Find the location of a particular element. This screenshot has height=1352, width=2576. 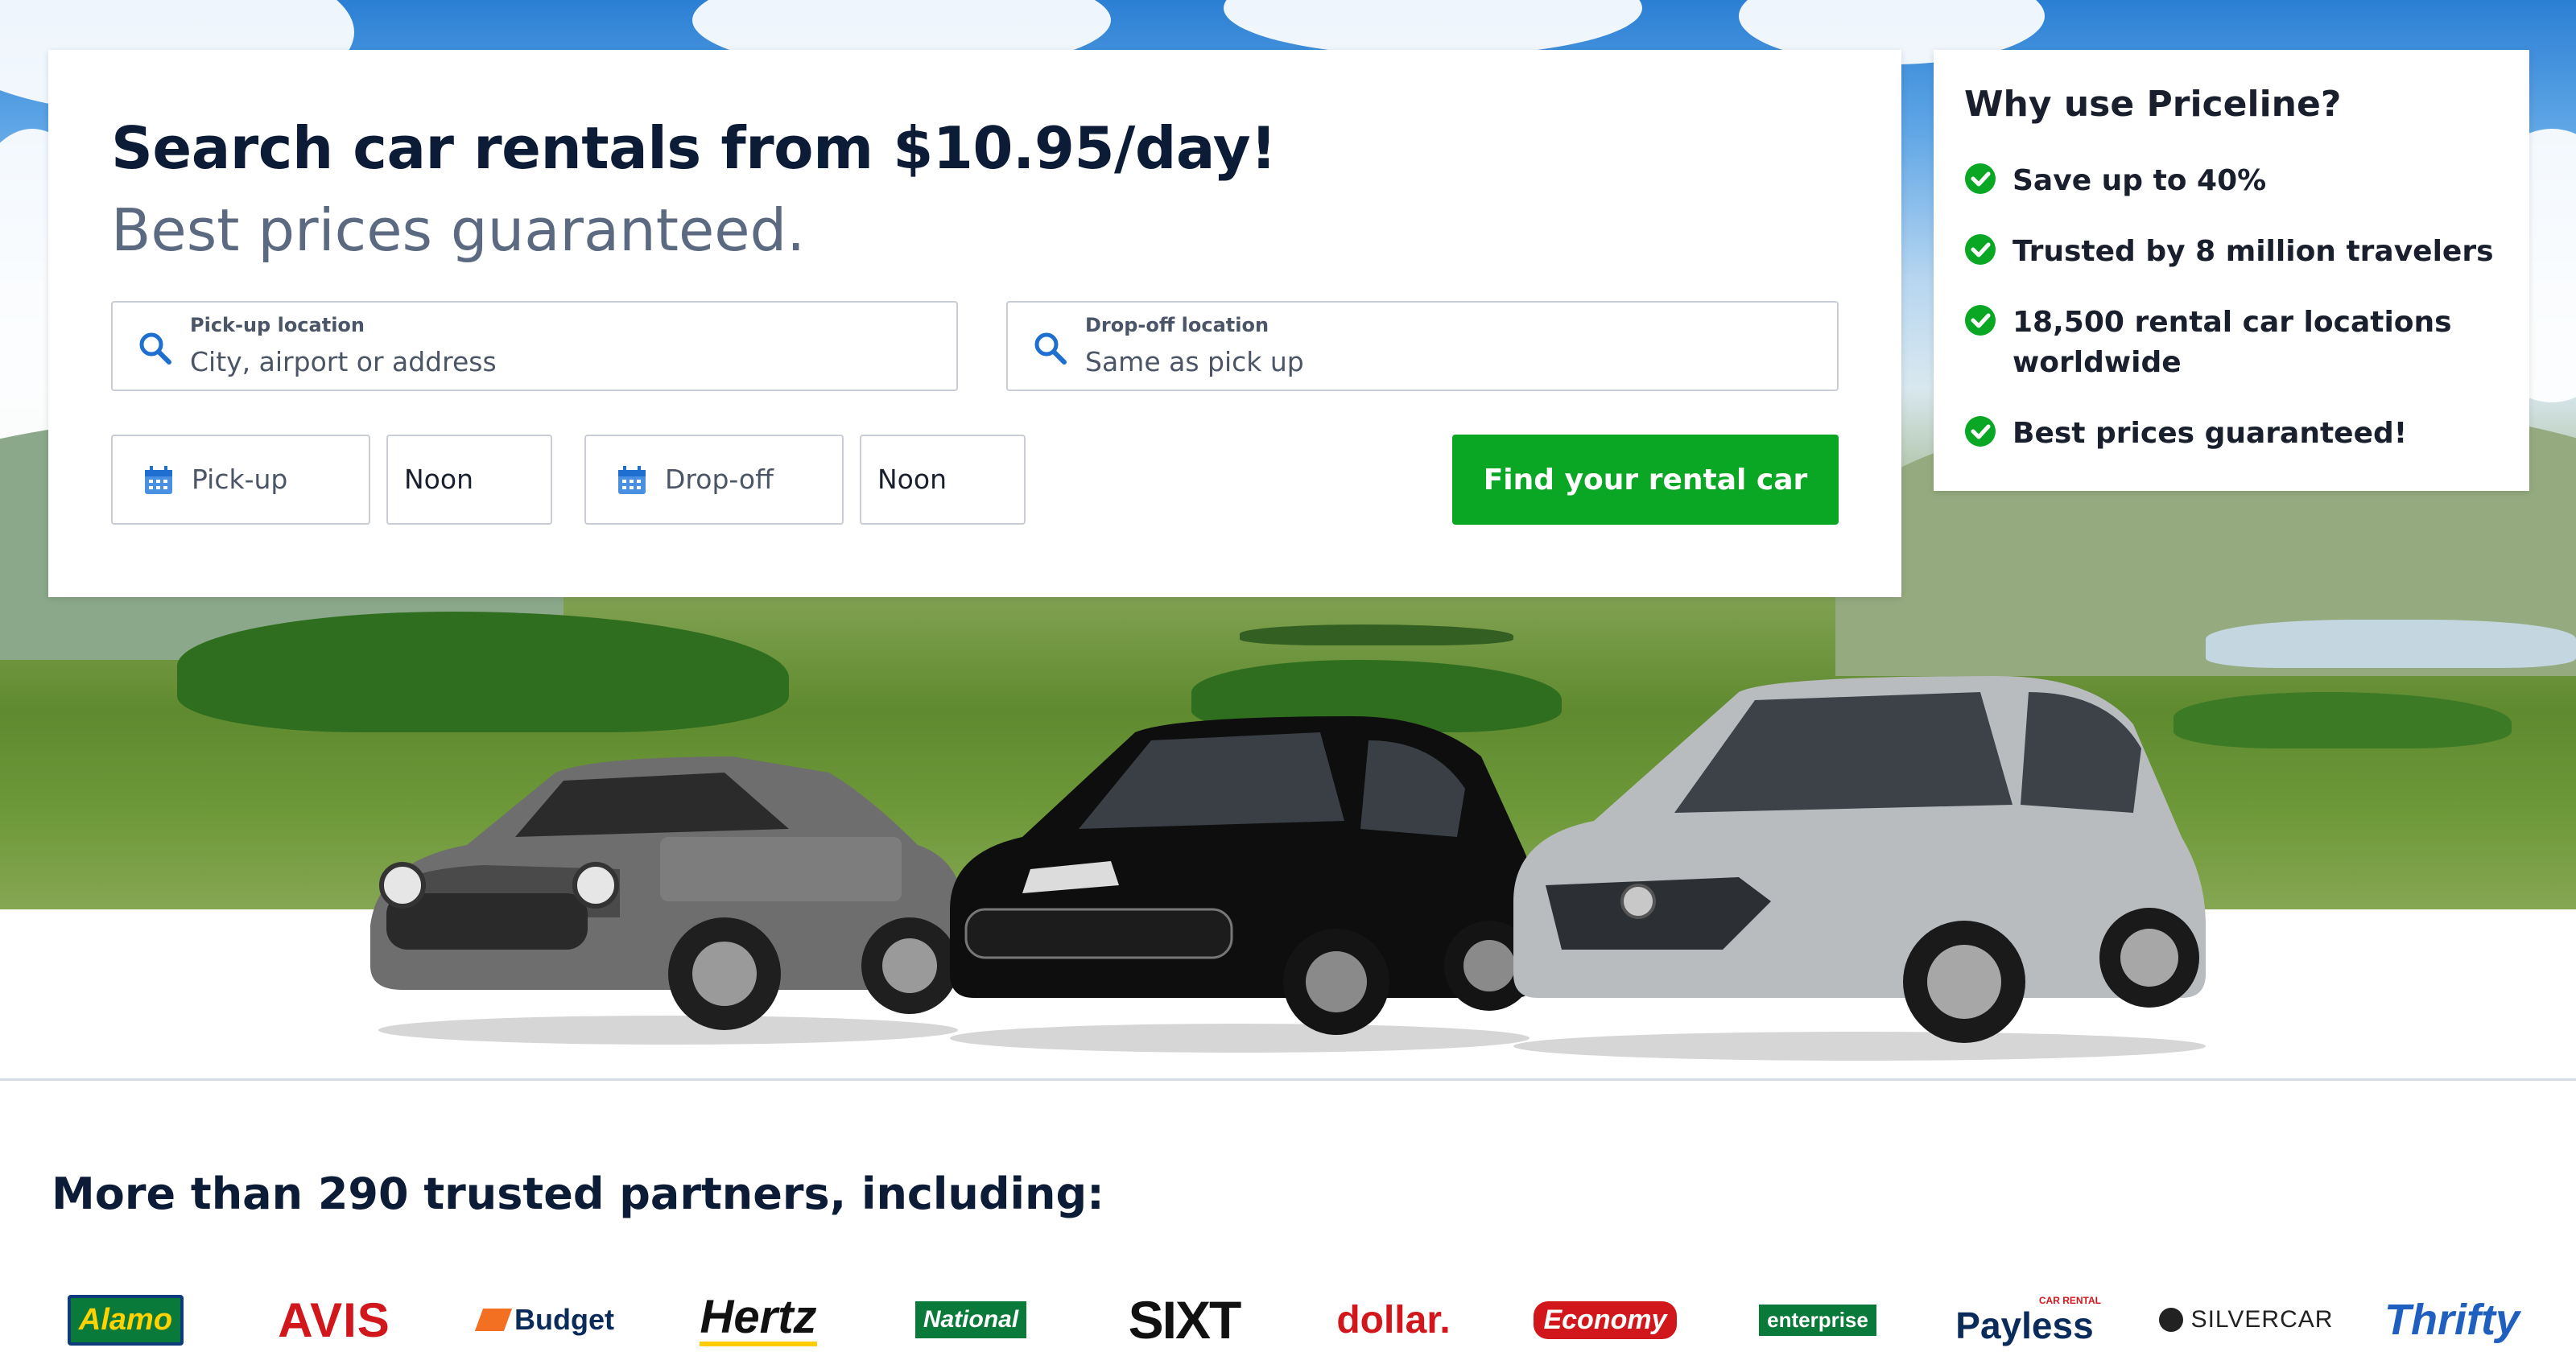

partner-logo-alamo: Alamo is located at coordinates (126, 1320).